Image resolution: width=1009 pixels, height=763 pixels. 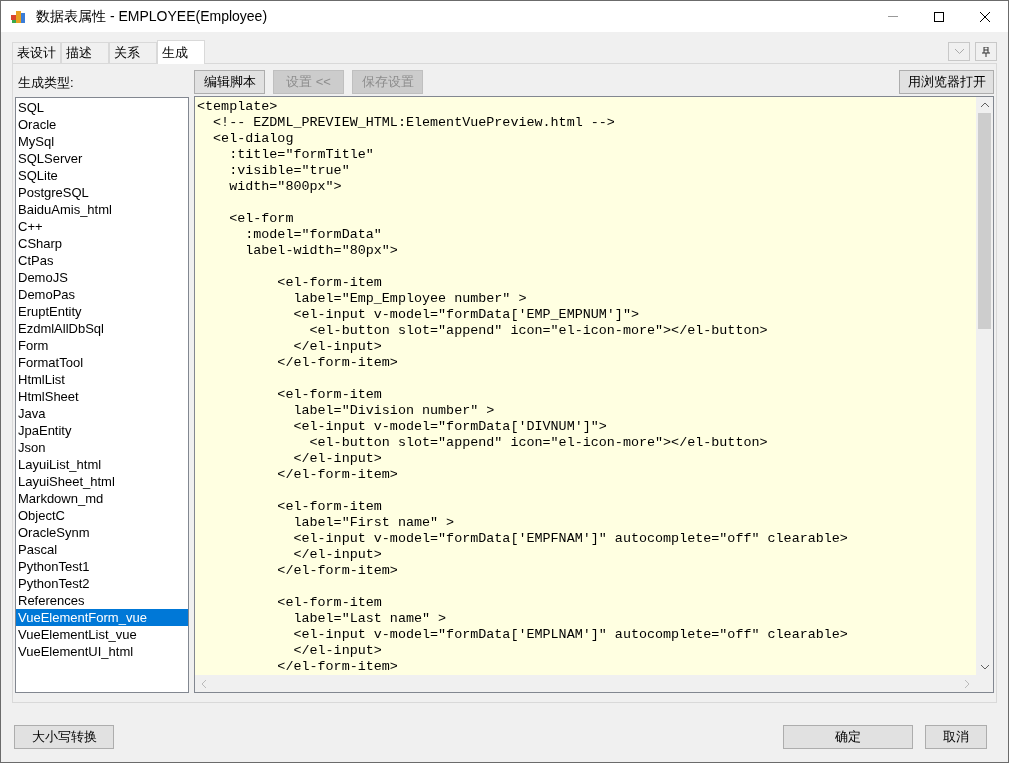 I want to click on list-item: CtPas, so click(x=102, y=260).